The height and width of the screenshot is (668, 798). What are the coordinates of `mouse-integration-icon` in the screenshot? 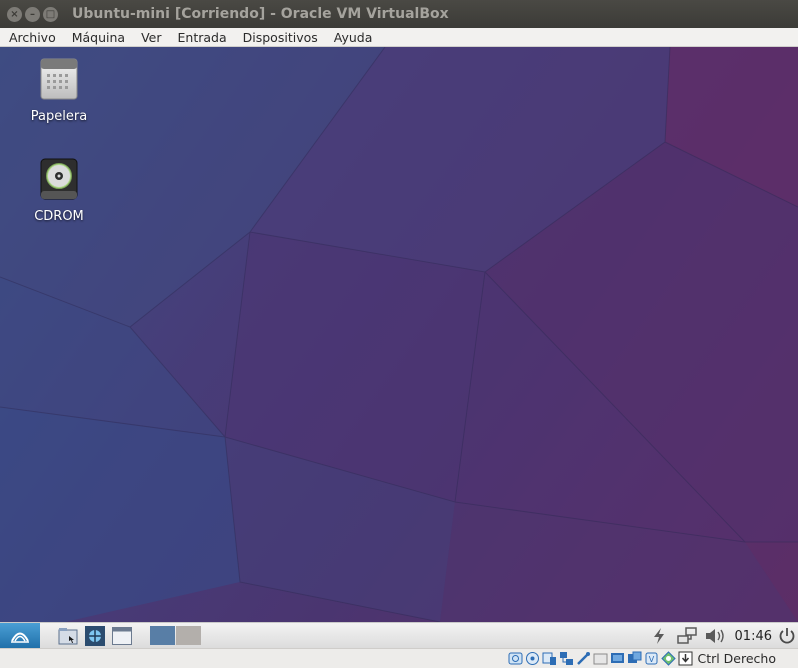 It's located at (669, 658).